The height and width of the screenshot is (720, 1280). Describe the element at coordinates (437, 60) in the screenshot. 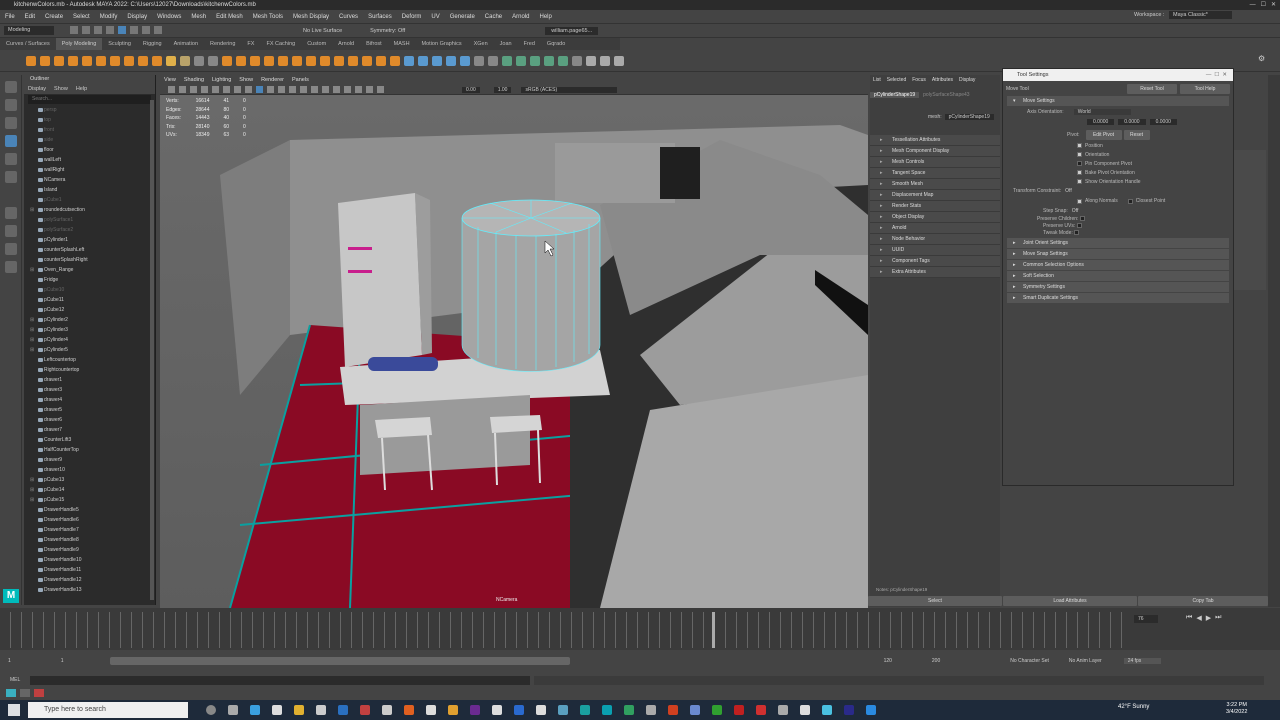

I see `connect-icon` at that location.